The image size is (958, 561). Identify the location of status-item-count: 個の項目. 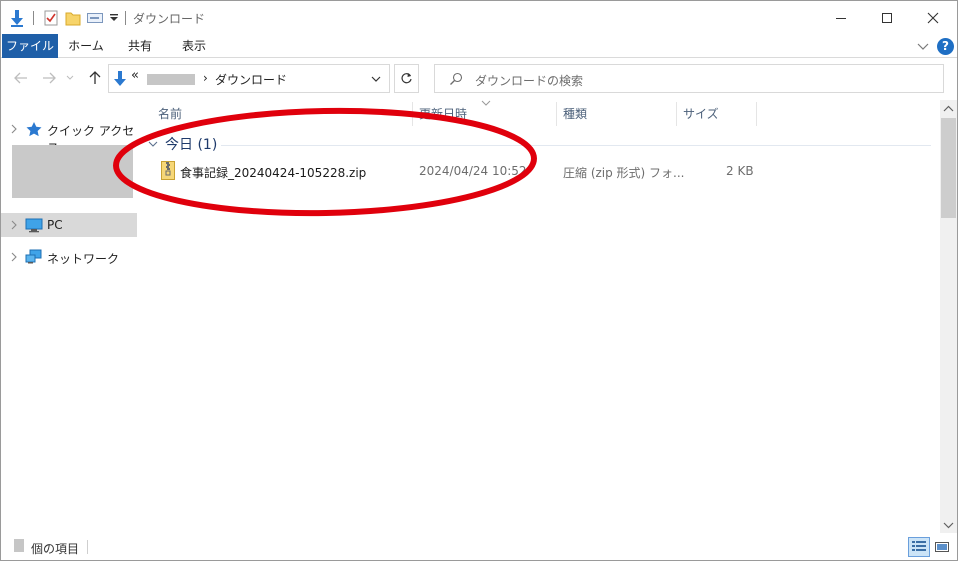
(55, 549).